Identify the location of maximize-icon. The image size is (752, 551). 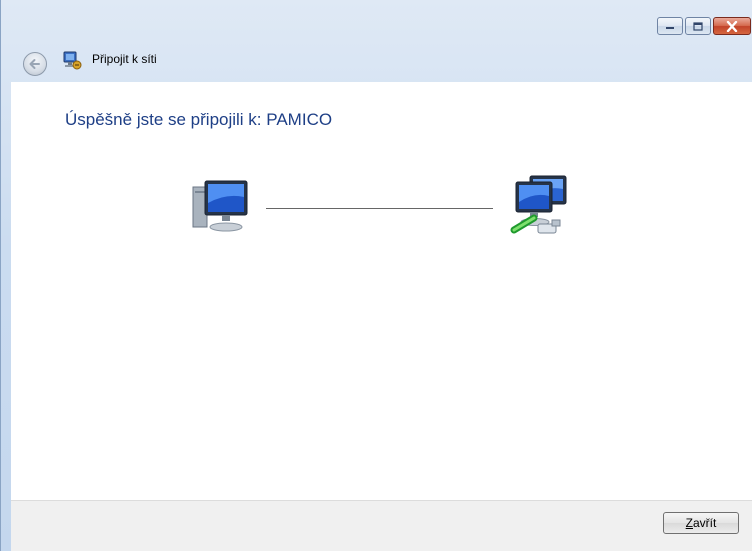
(698, 26).